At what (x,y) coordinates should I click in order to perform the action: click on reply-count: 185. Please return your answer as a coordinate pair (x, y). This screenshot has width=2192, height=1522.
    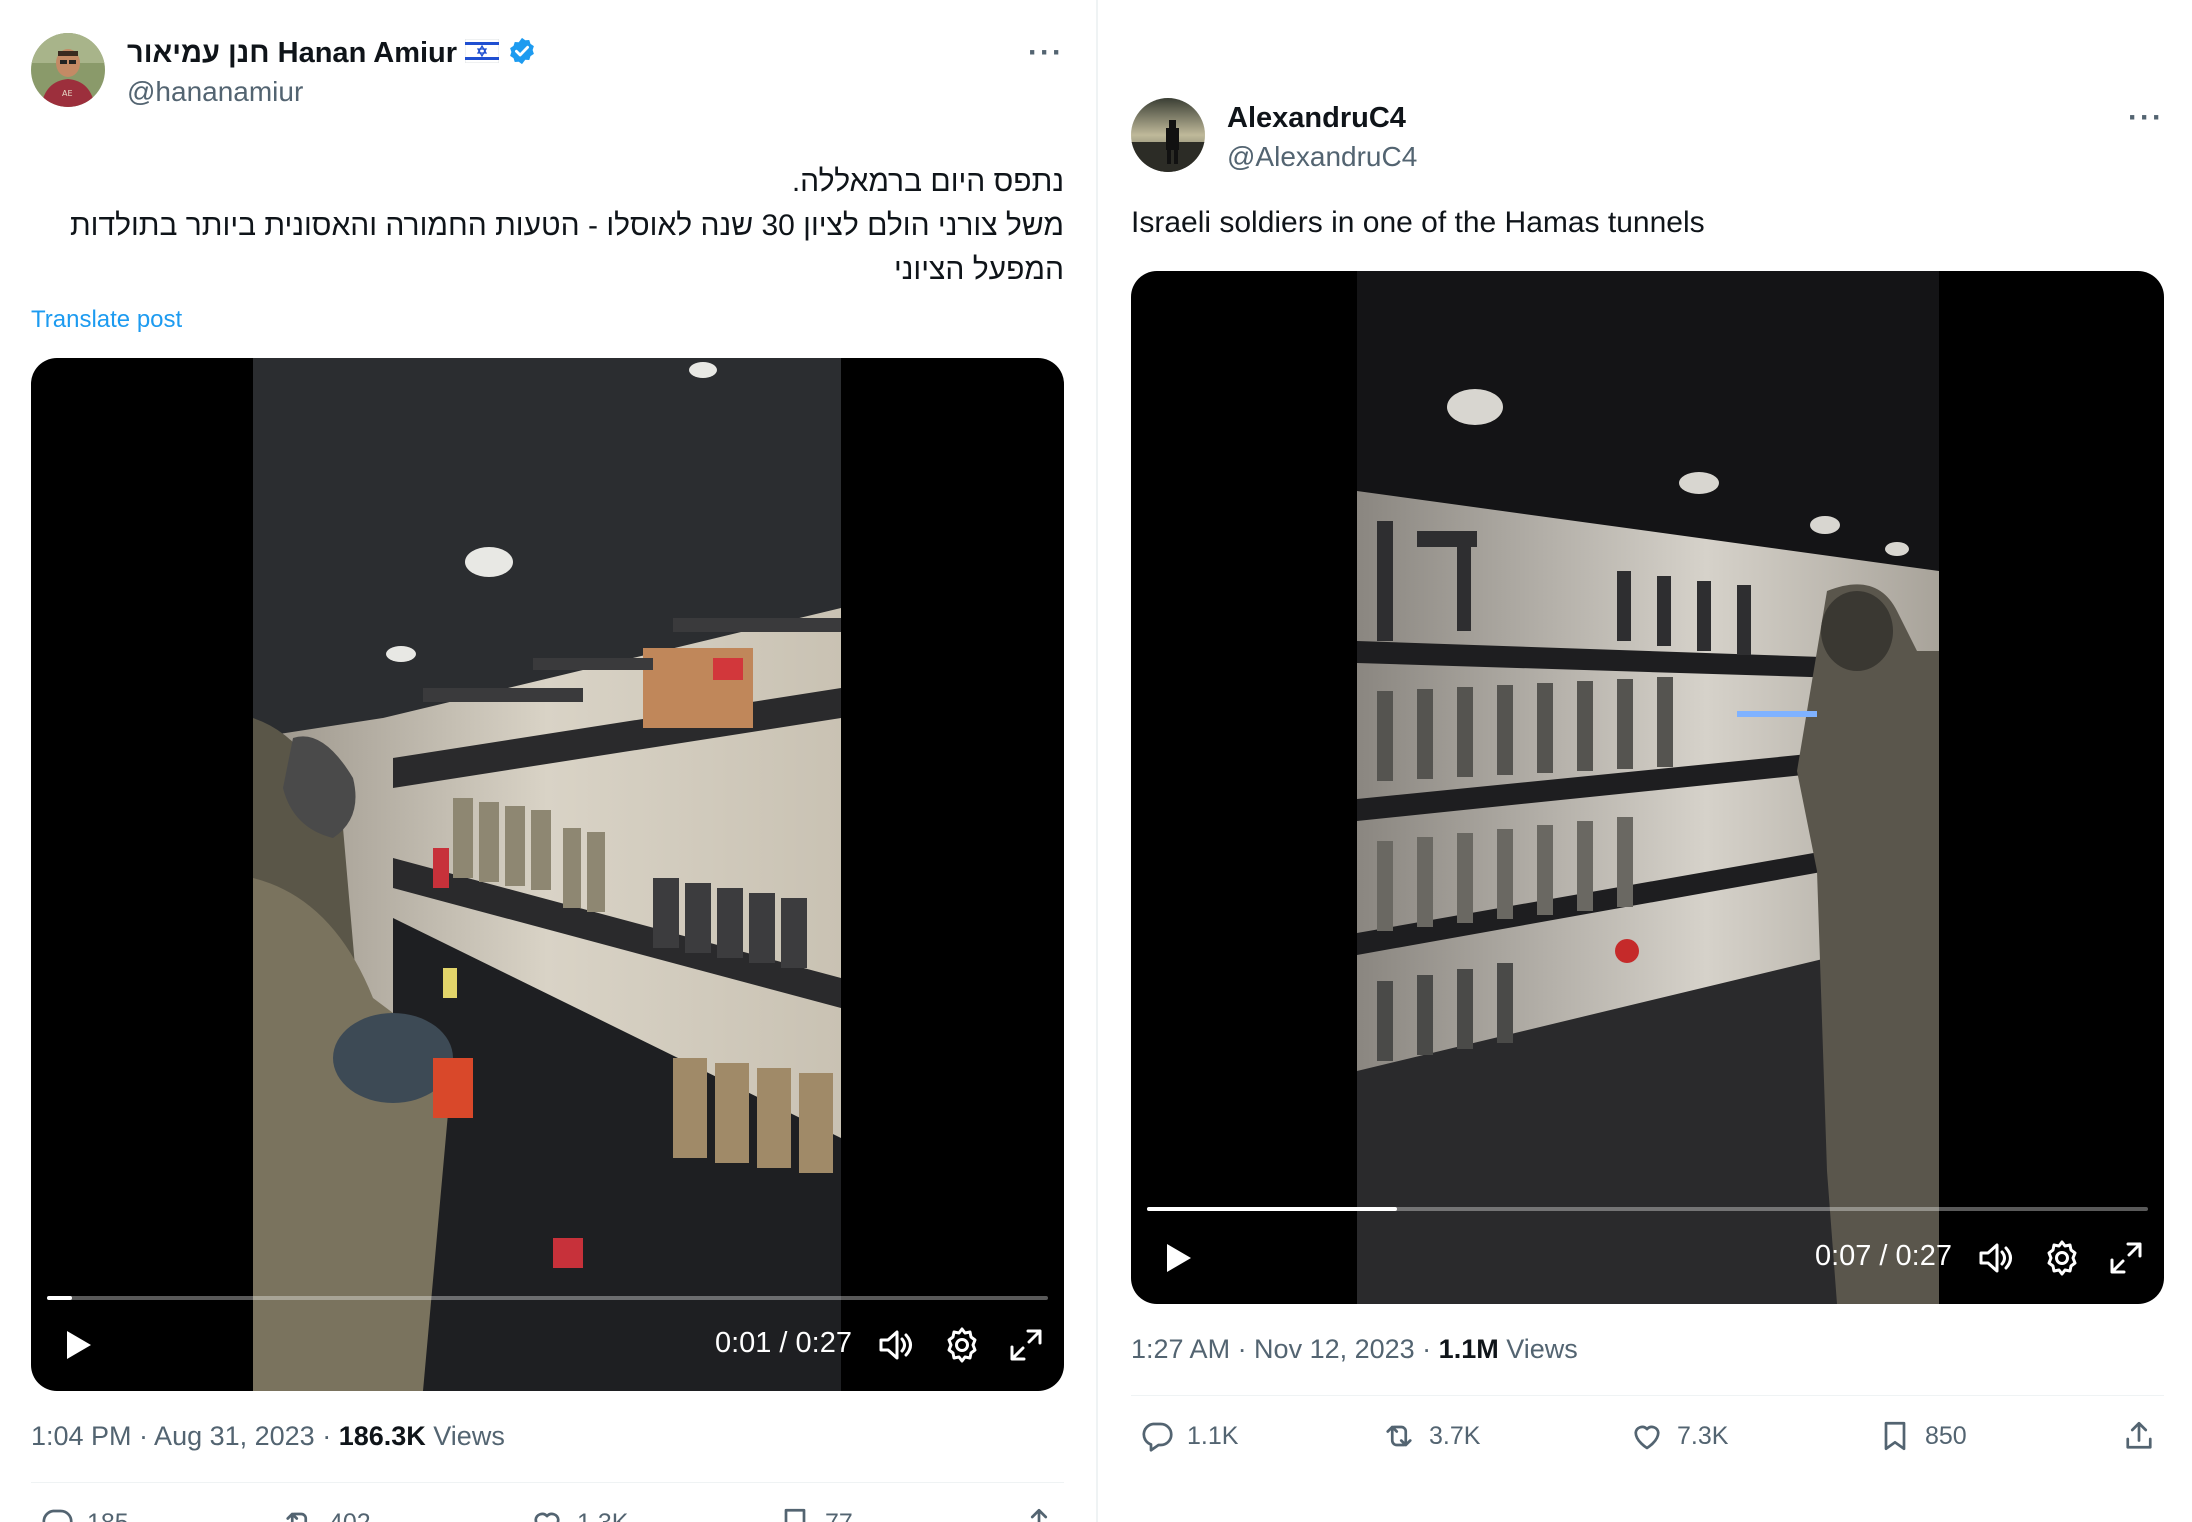
    Looking at the image, I should click on (108, 1515).